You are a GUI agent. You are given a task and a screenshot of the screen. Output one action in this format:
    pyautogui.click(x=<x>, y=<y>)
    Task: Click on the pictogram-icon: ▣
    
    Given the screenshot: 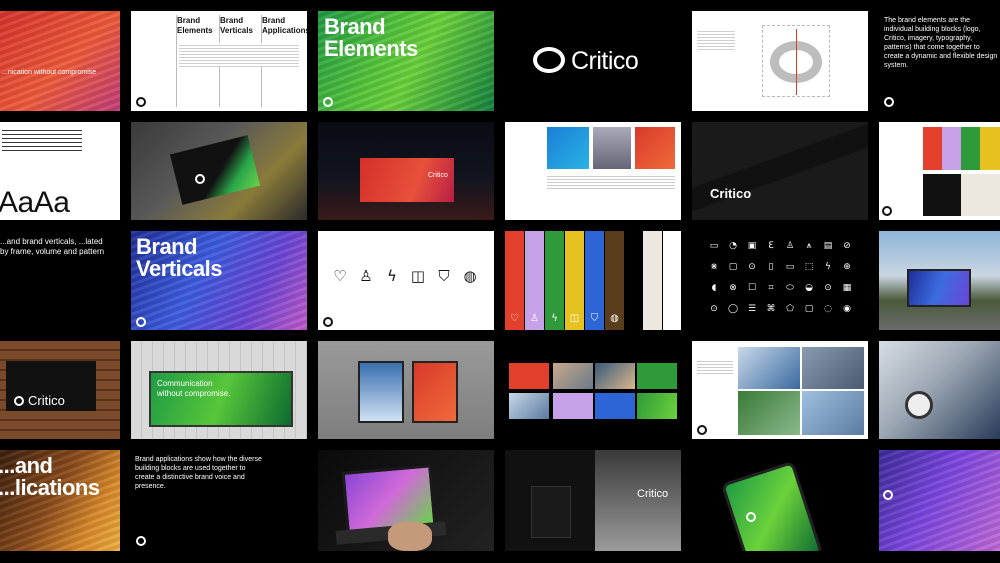 What is the action you would take?
    pyautogui.click(x=752, y=246)
    